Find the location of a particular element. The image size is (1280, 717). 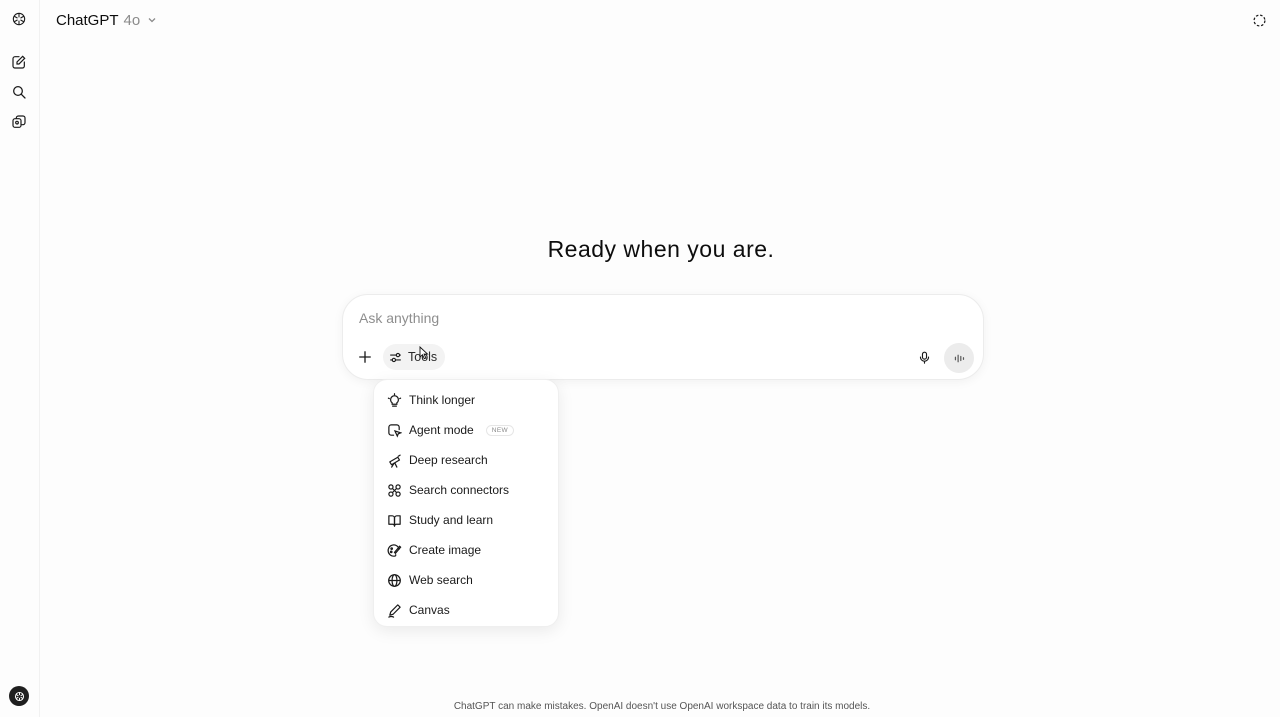

temporary-chat-icon is located at coordinates (1259, 20).